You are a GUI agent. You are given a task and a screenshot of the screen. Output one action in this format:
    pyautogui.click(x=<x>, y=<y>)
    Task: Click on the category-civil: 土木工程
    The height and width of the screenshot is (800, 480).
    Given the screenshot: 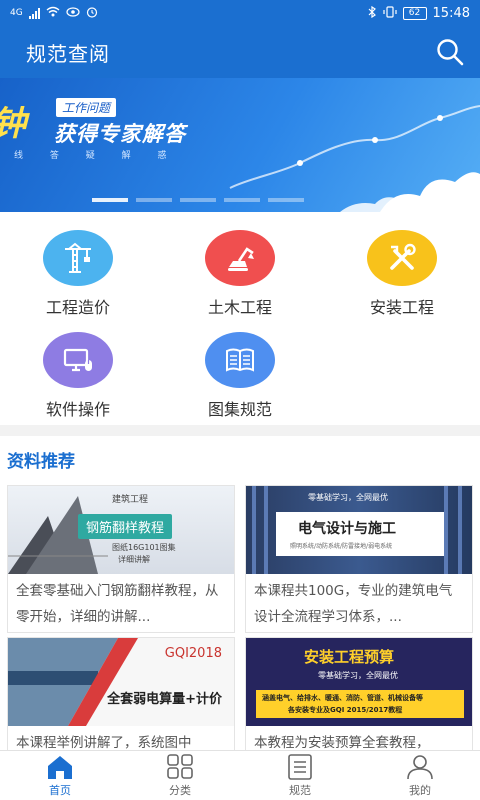 What is the action you would take?
    pyautogui.click(x=240, y=274)
    